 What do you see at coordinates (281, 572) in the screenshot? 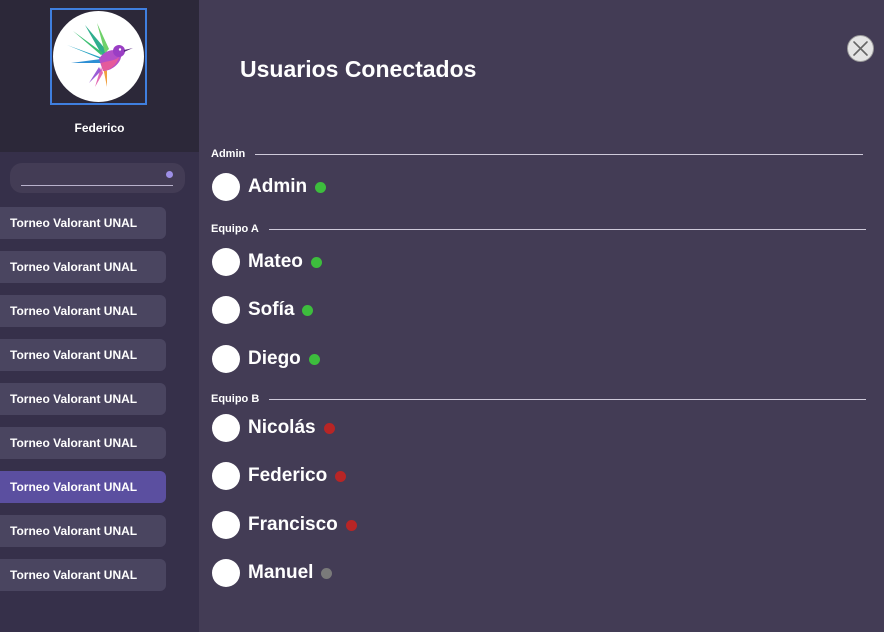
I see `user-name: Manuel` at bounding box center [281, 572].